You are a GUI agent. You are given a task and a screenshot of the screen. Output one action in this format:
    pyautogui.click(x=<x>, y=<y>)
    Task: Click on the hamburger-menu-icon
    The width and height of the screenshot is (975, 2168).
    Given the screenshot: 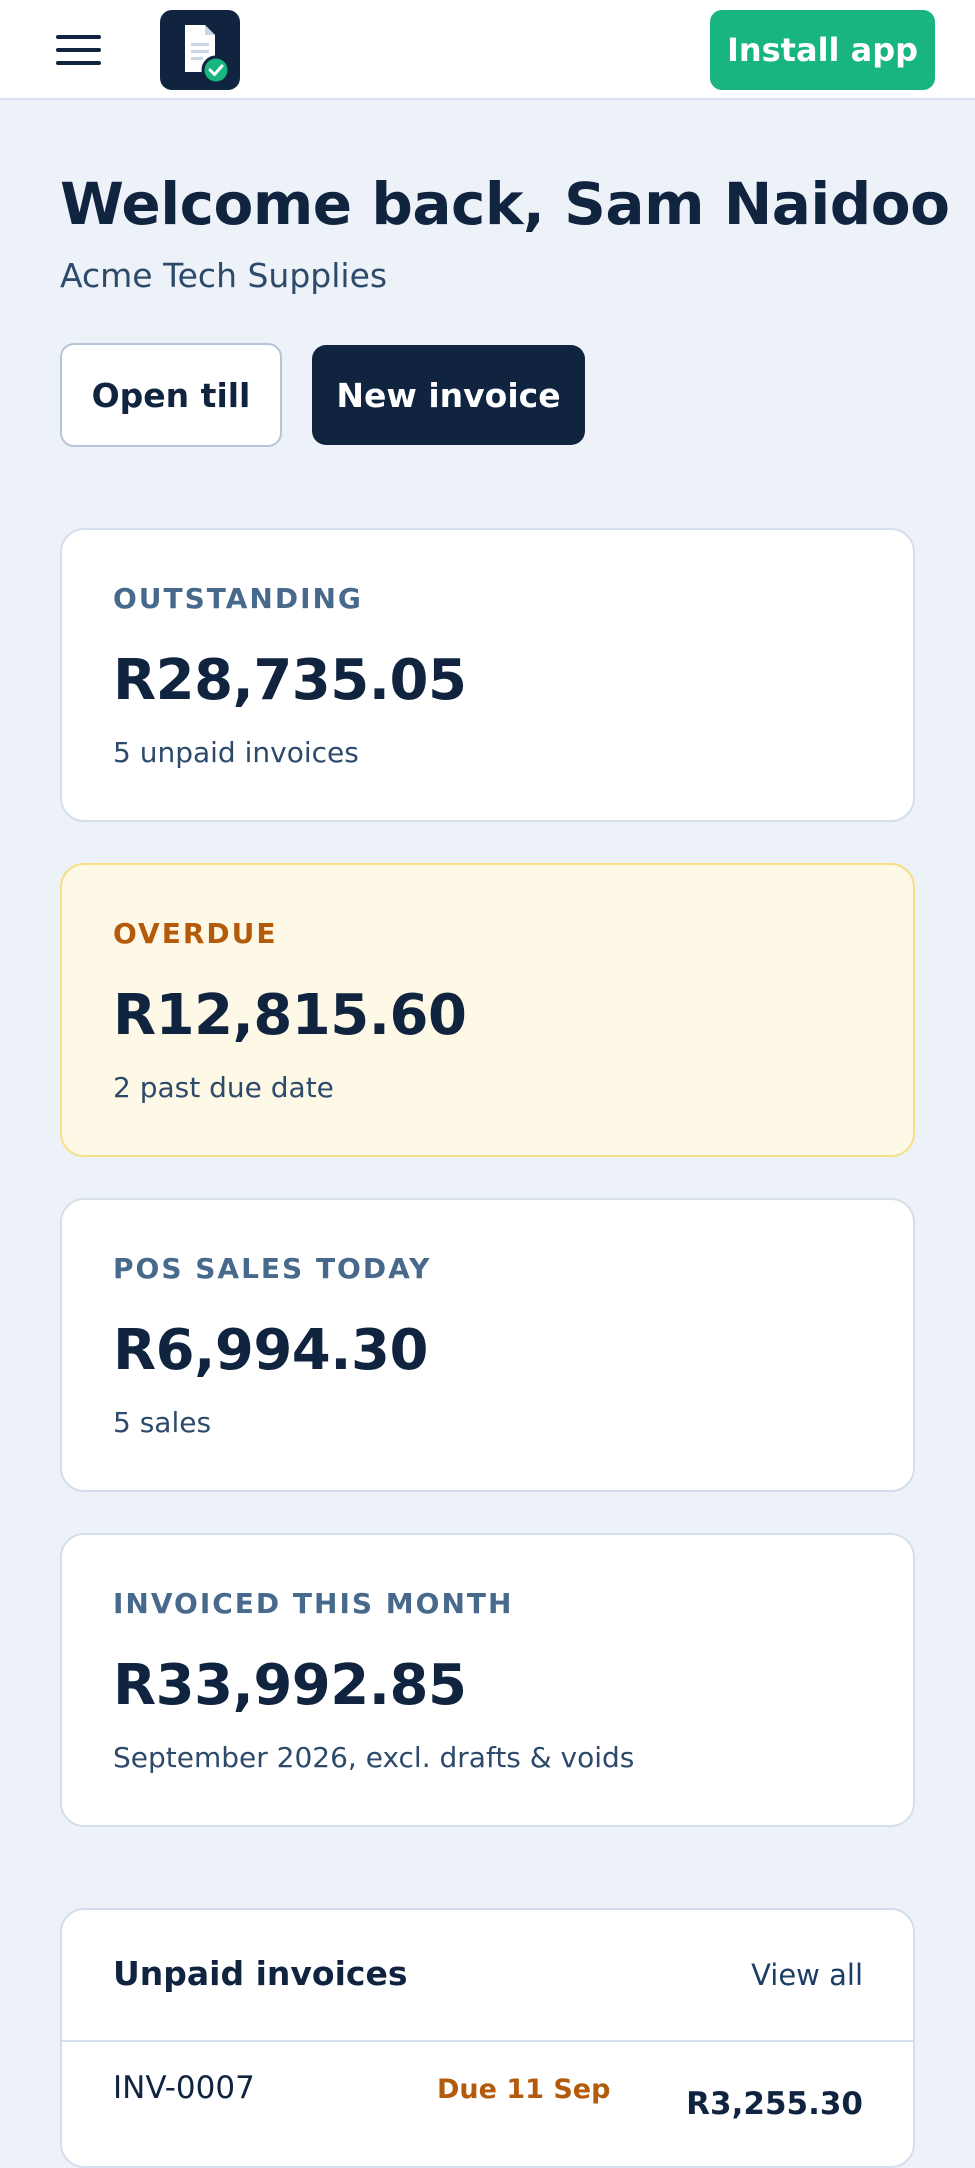 What is the action you would take?
    pyautogui.click(x=78, y=37)
    